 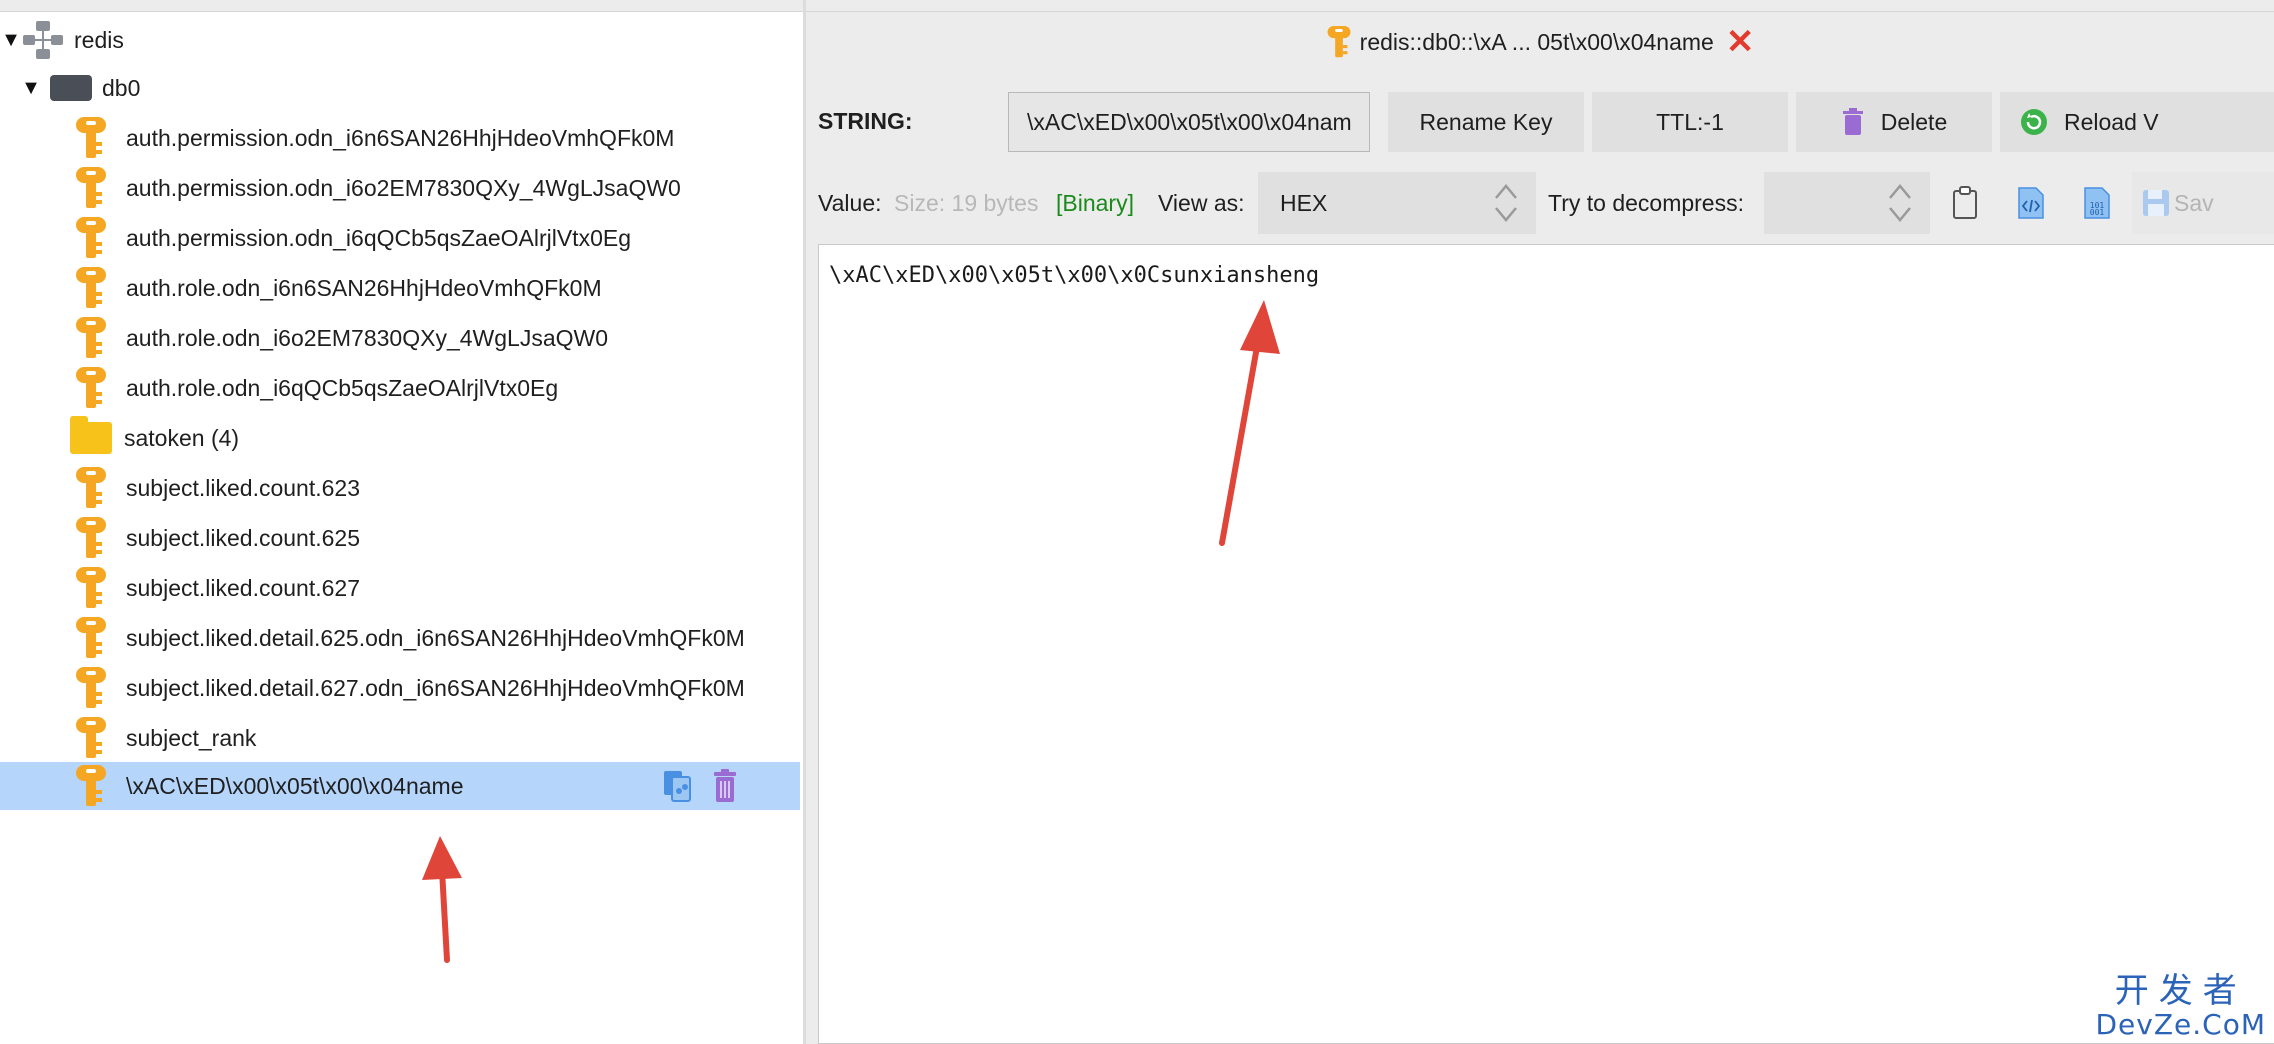 I want to click on server-label: redis, so click(x=99, y=39).